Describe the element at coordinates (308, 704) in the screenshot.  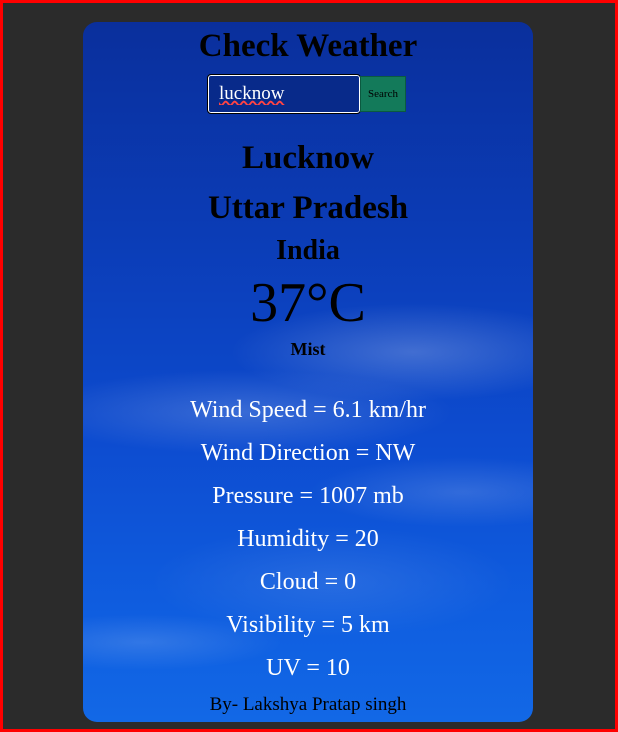
I see `author-credit: By- Lakshya Pratap singh` at that location.